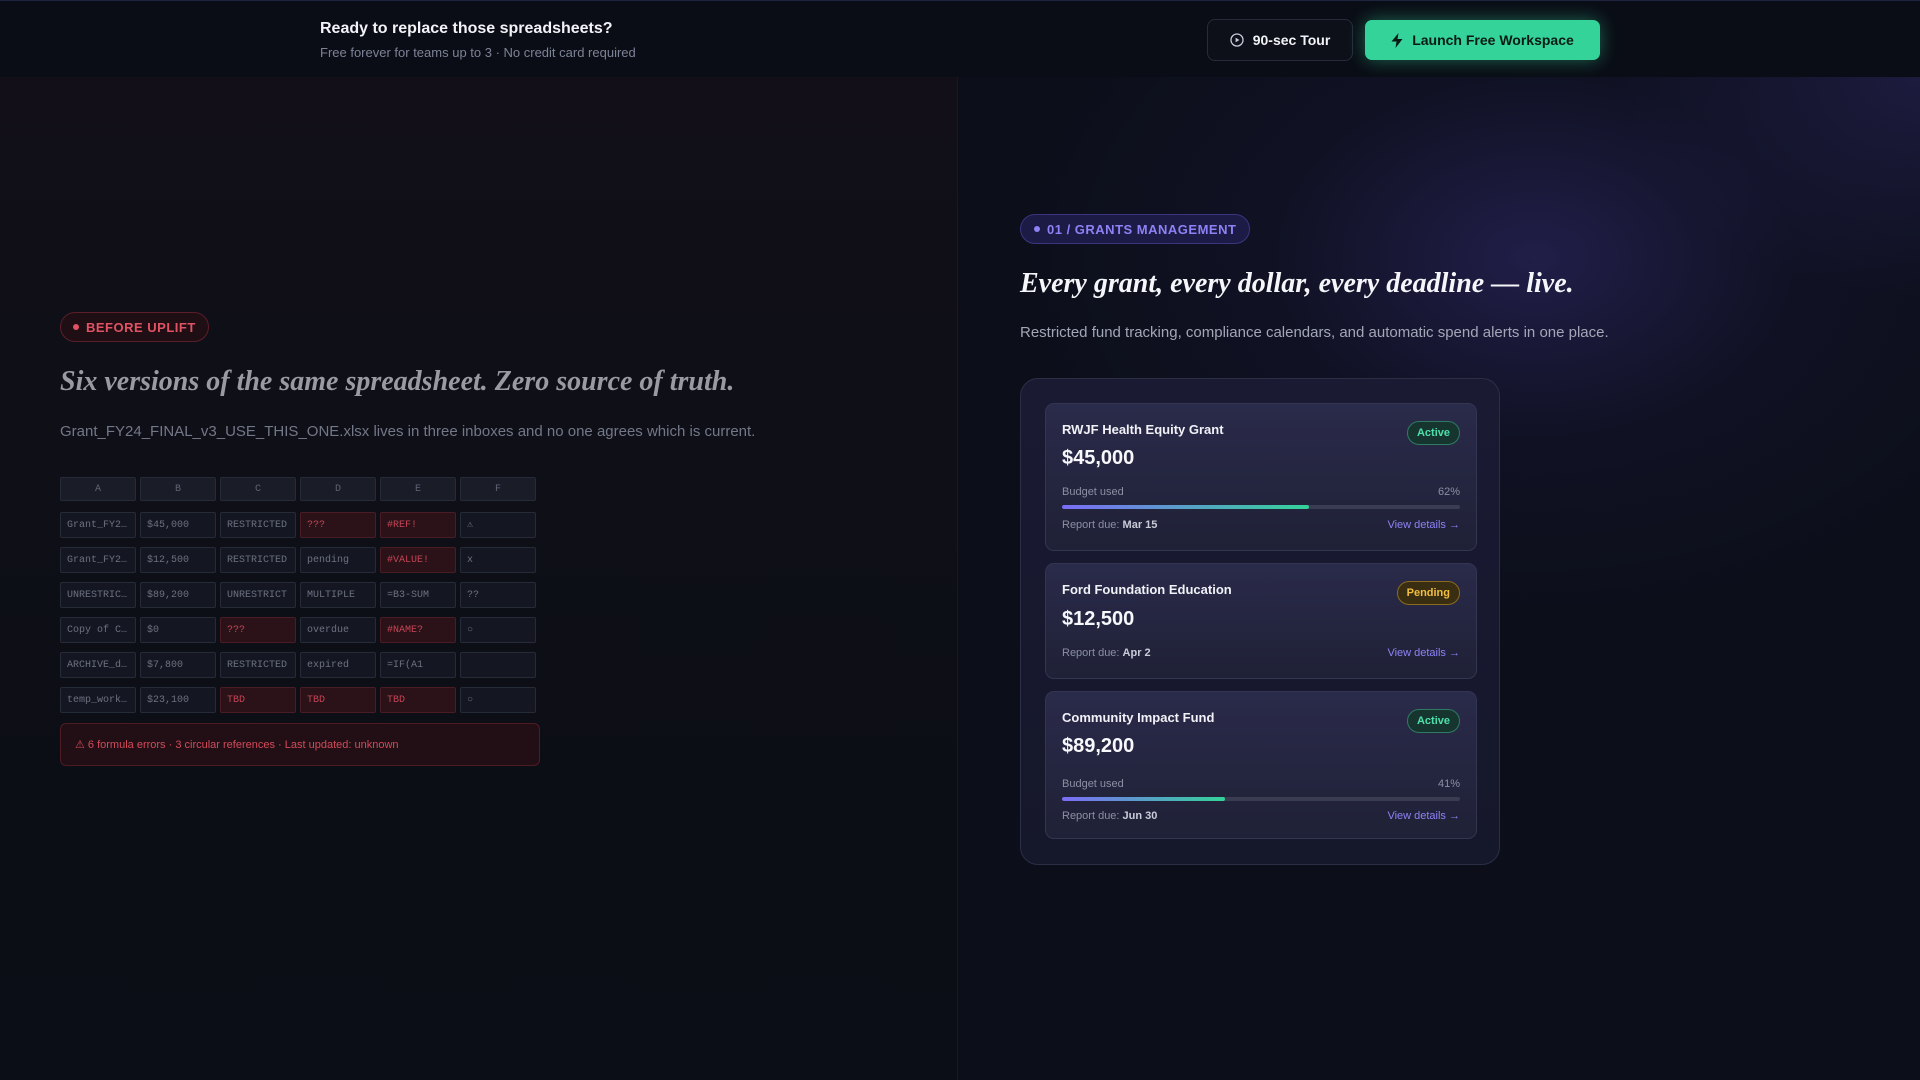  Describe the element at coordinates (98, 489) in the screenshot. I see `column-header: A` at that location.